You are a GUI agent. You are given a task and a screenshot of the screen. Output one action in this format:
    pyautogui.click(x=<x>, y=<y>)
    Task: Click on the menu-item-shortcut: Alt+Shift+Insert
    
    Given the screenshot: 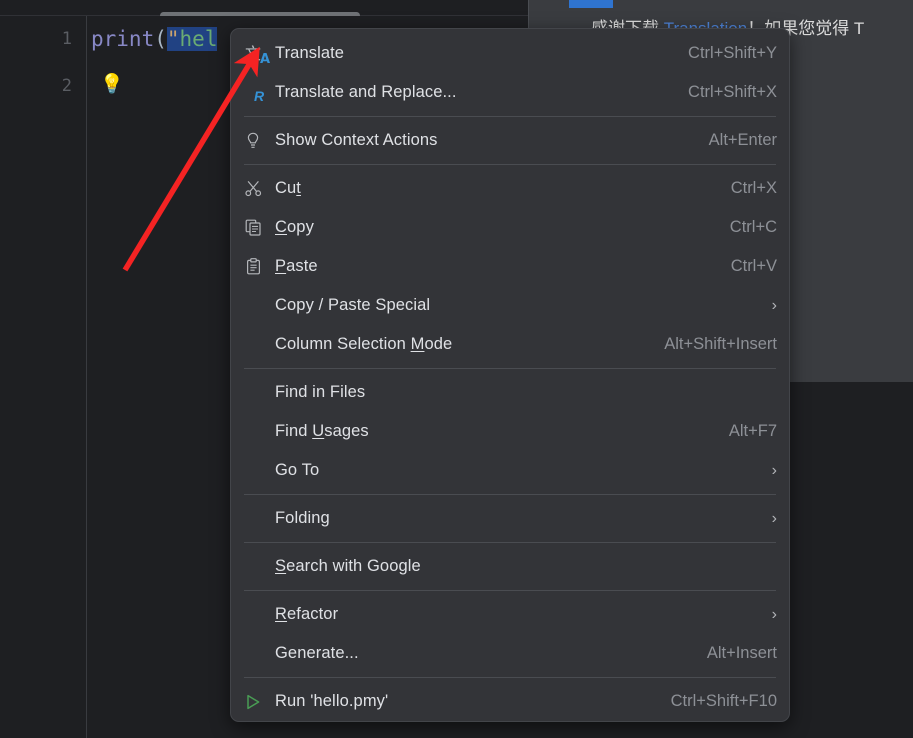 What is the action you would take?
    pyautogui.click(x=720, y=344)
    